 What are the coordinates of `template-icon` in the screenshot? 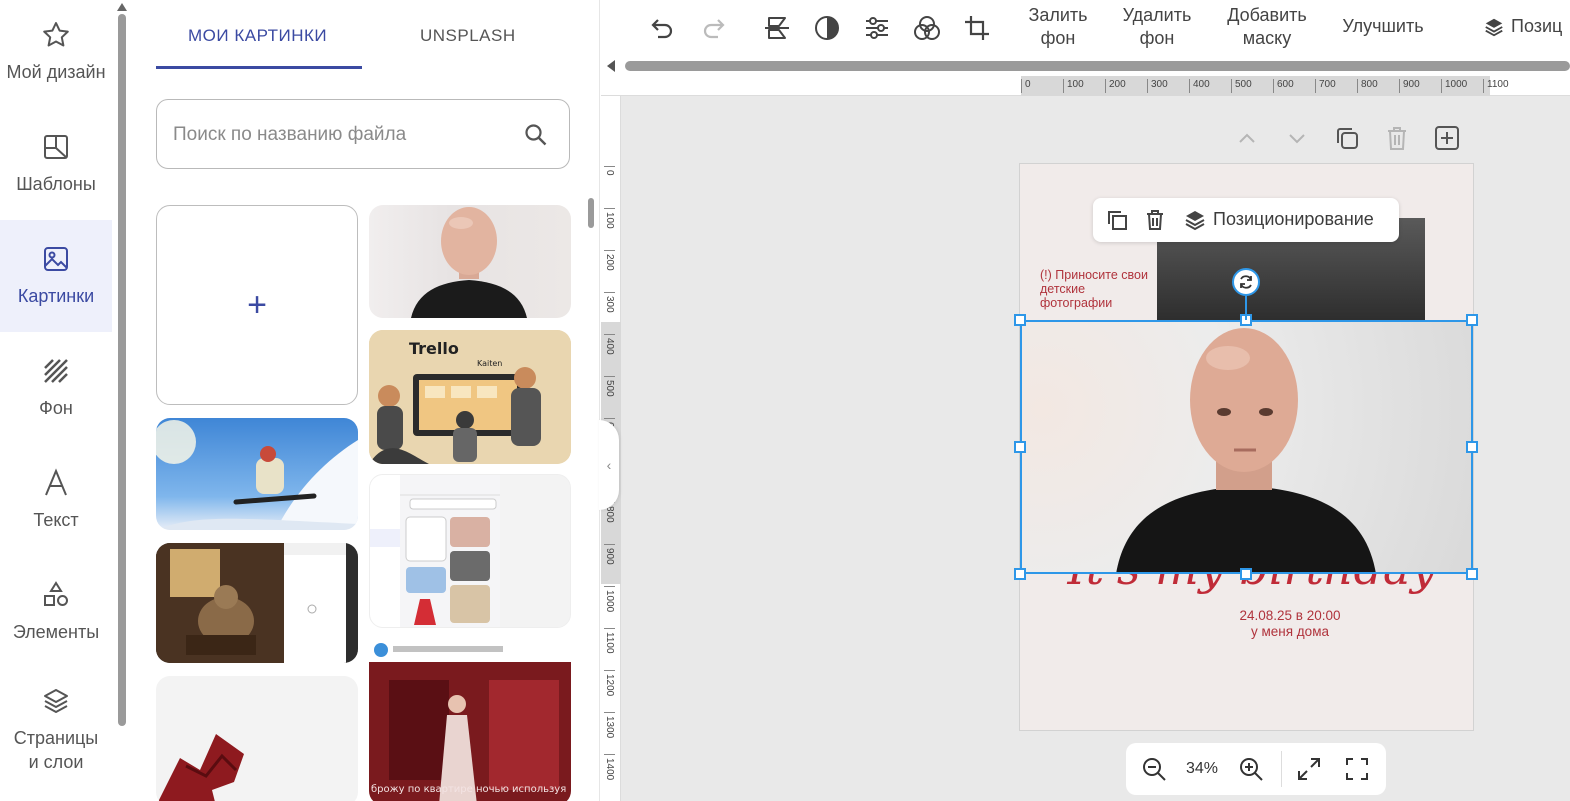 It's located at (56, 147).